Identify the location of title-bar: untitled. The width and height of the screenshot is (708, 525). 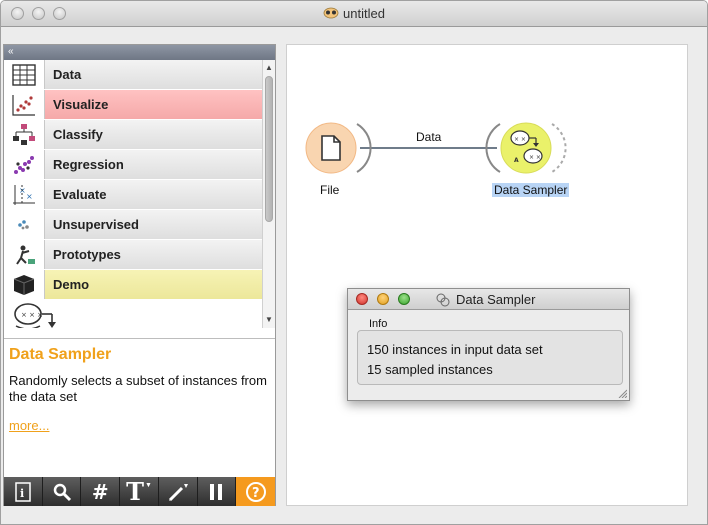
(354, 14).